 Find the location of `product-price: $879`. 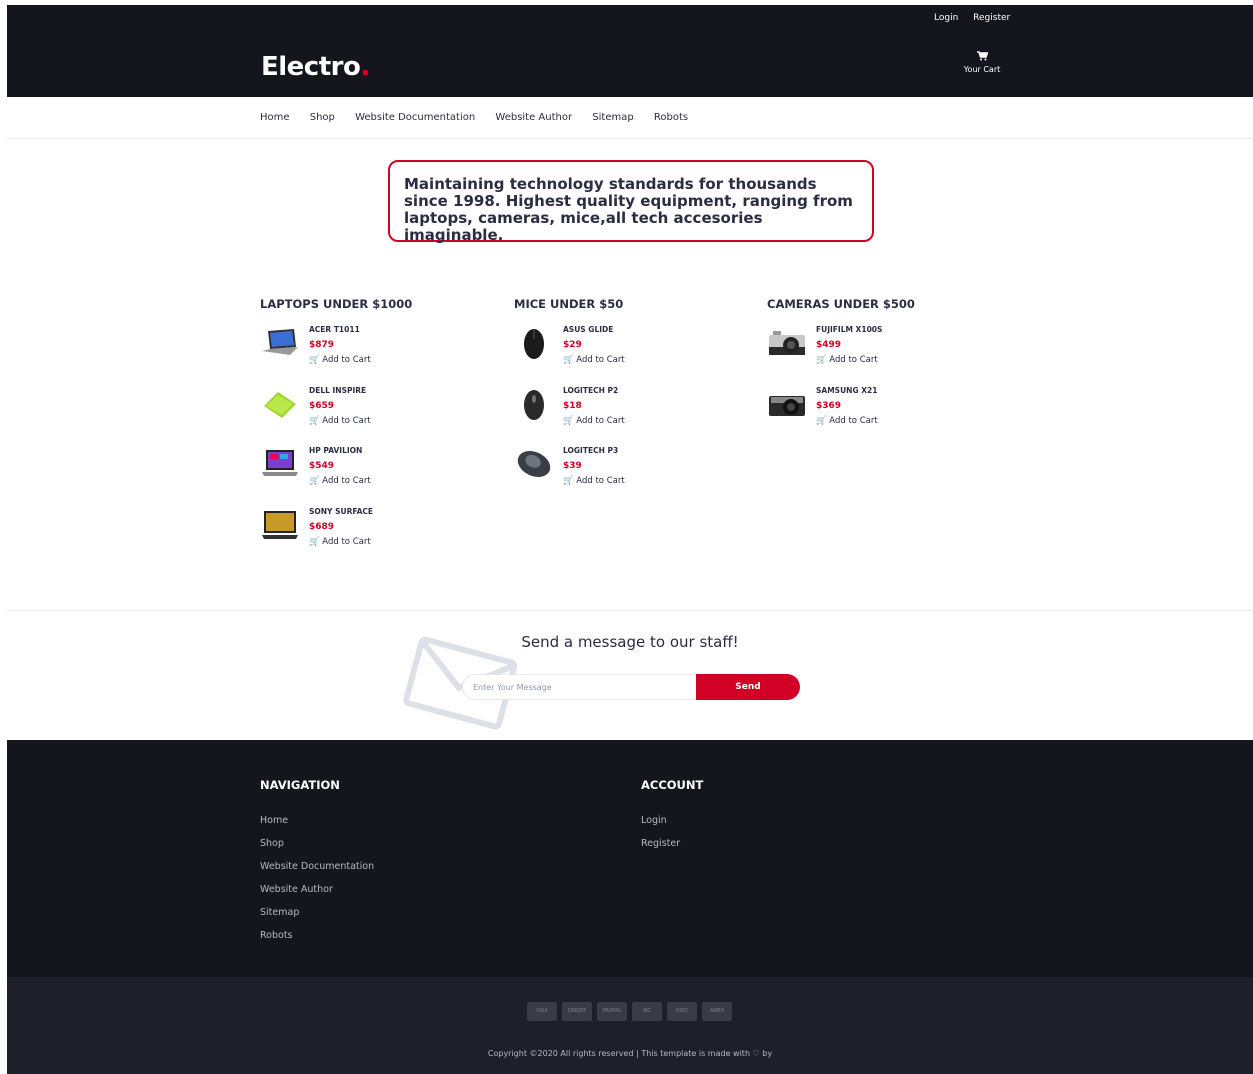

product-price: $879 is located at coordinates (322, 345).